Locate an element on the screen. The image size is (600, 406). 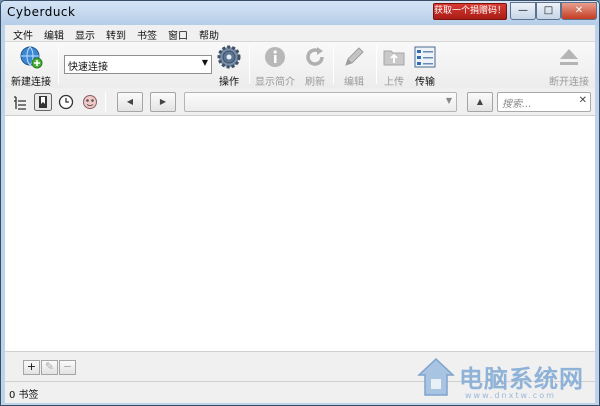
menu-window: 窗口 is located at coordinates (178, 34).